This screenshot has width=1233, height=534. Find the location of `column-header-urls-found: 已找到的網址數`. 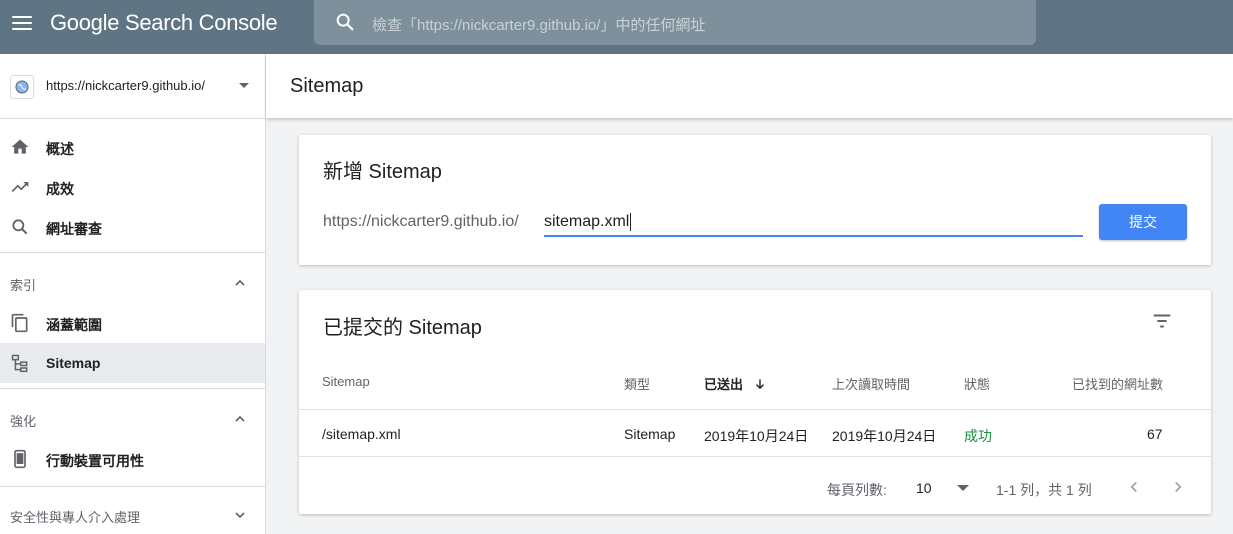

column-header-urls-found: 已找到的網址數 is located at coordinates (1117, 383).